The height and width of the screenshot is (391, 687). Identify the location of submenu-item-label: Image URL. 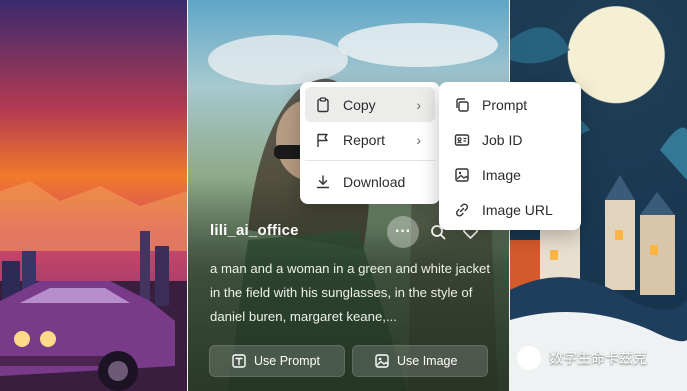
(517, 209).